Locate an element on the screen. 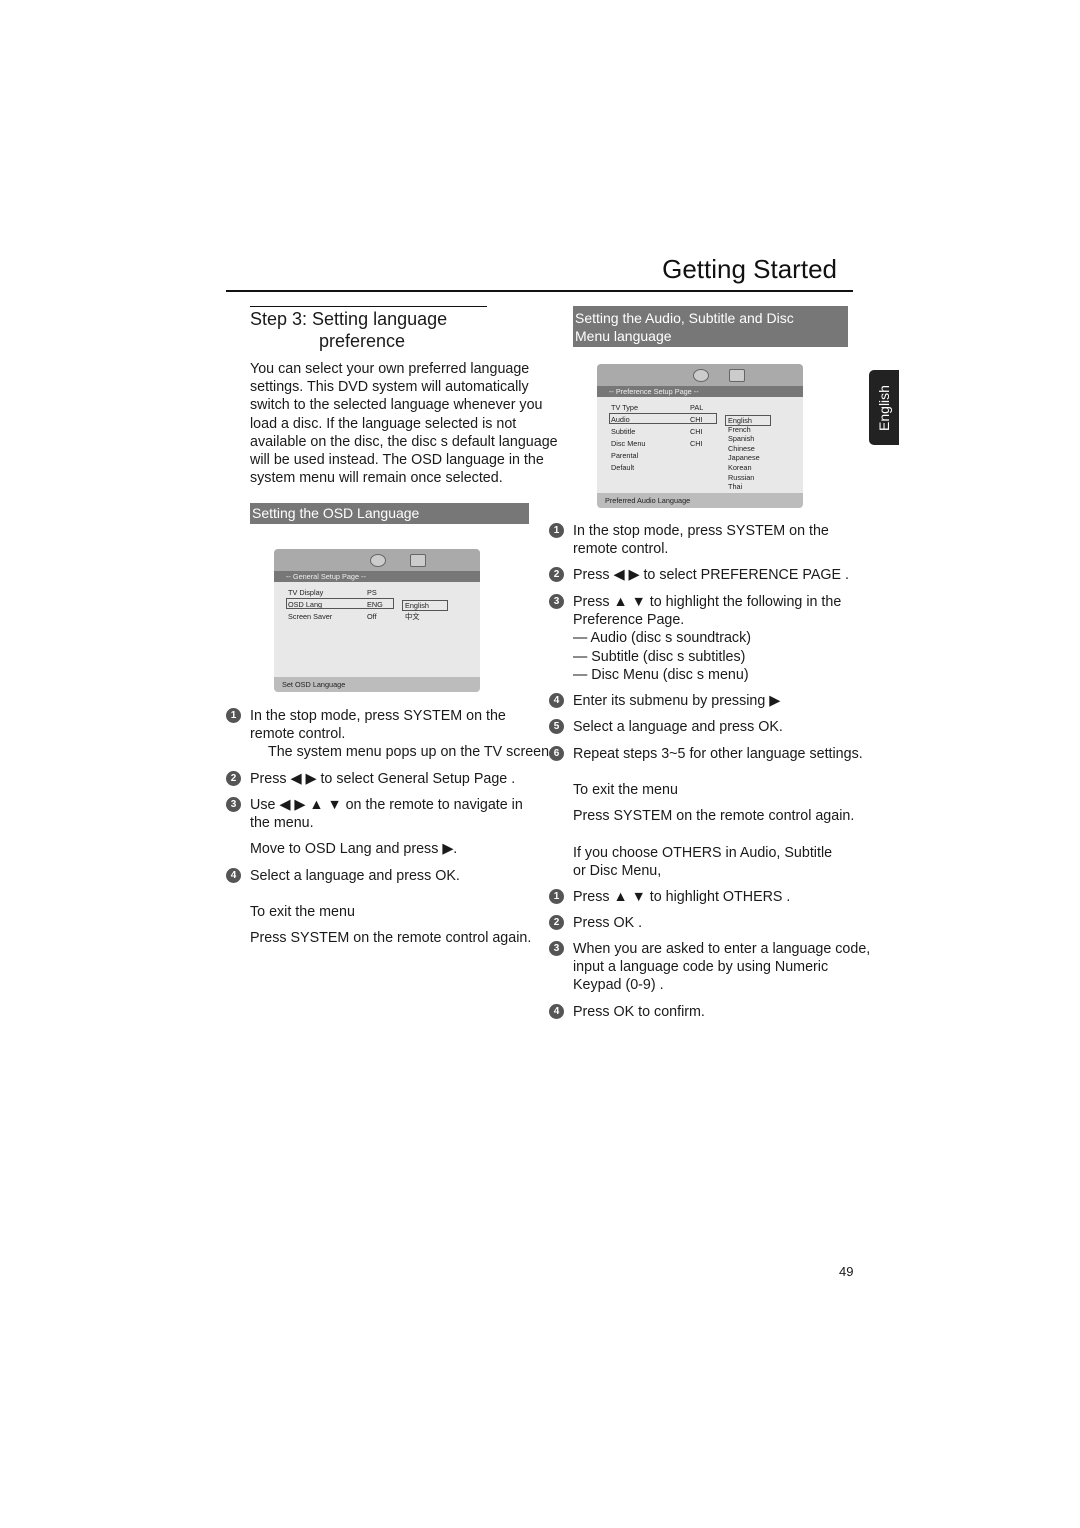 The width and height of the screenshot is (1080, 1528). menu-language-option: French is located at coordinates (739, 429).